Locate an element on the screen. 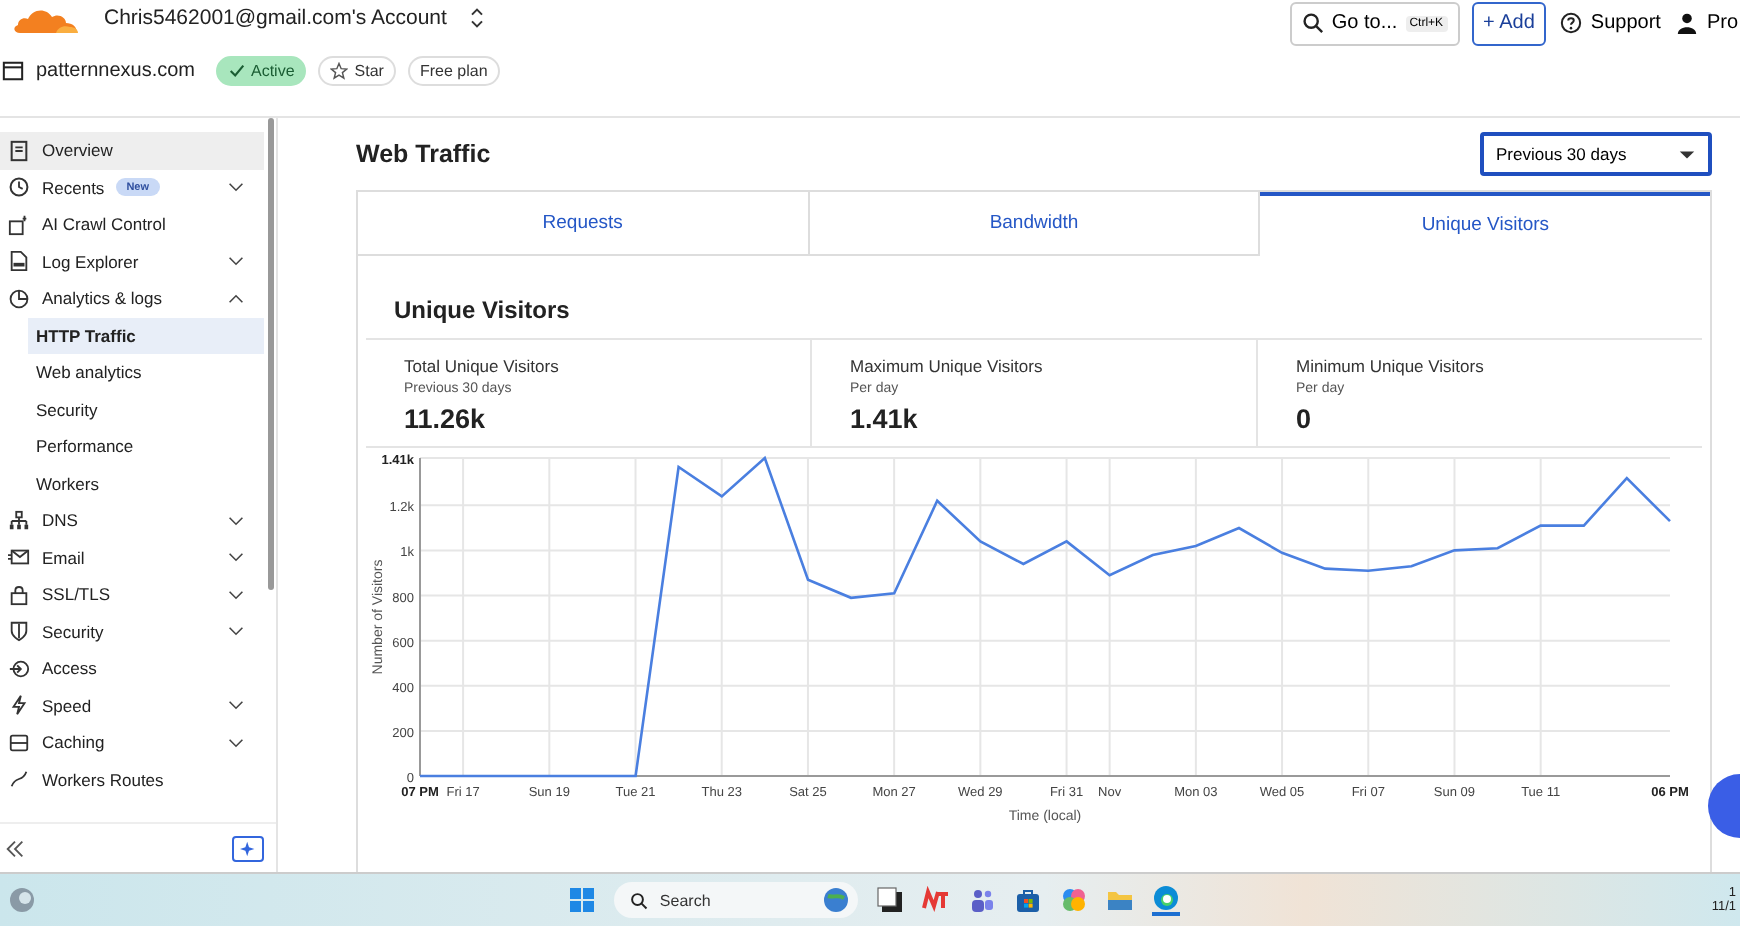 The width and height of the screenshot is (1740, 926). up-down-caret-icon is located at coordinates (477, 18).